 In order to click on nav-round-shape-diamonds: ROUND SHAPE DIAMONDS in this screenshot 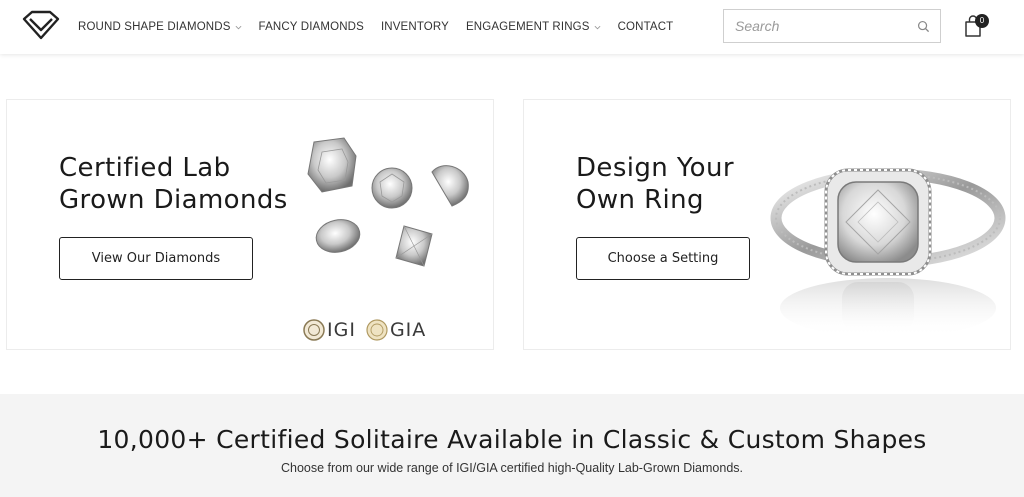, I will do `click(160, 27)`.